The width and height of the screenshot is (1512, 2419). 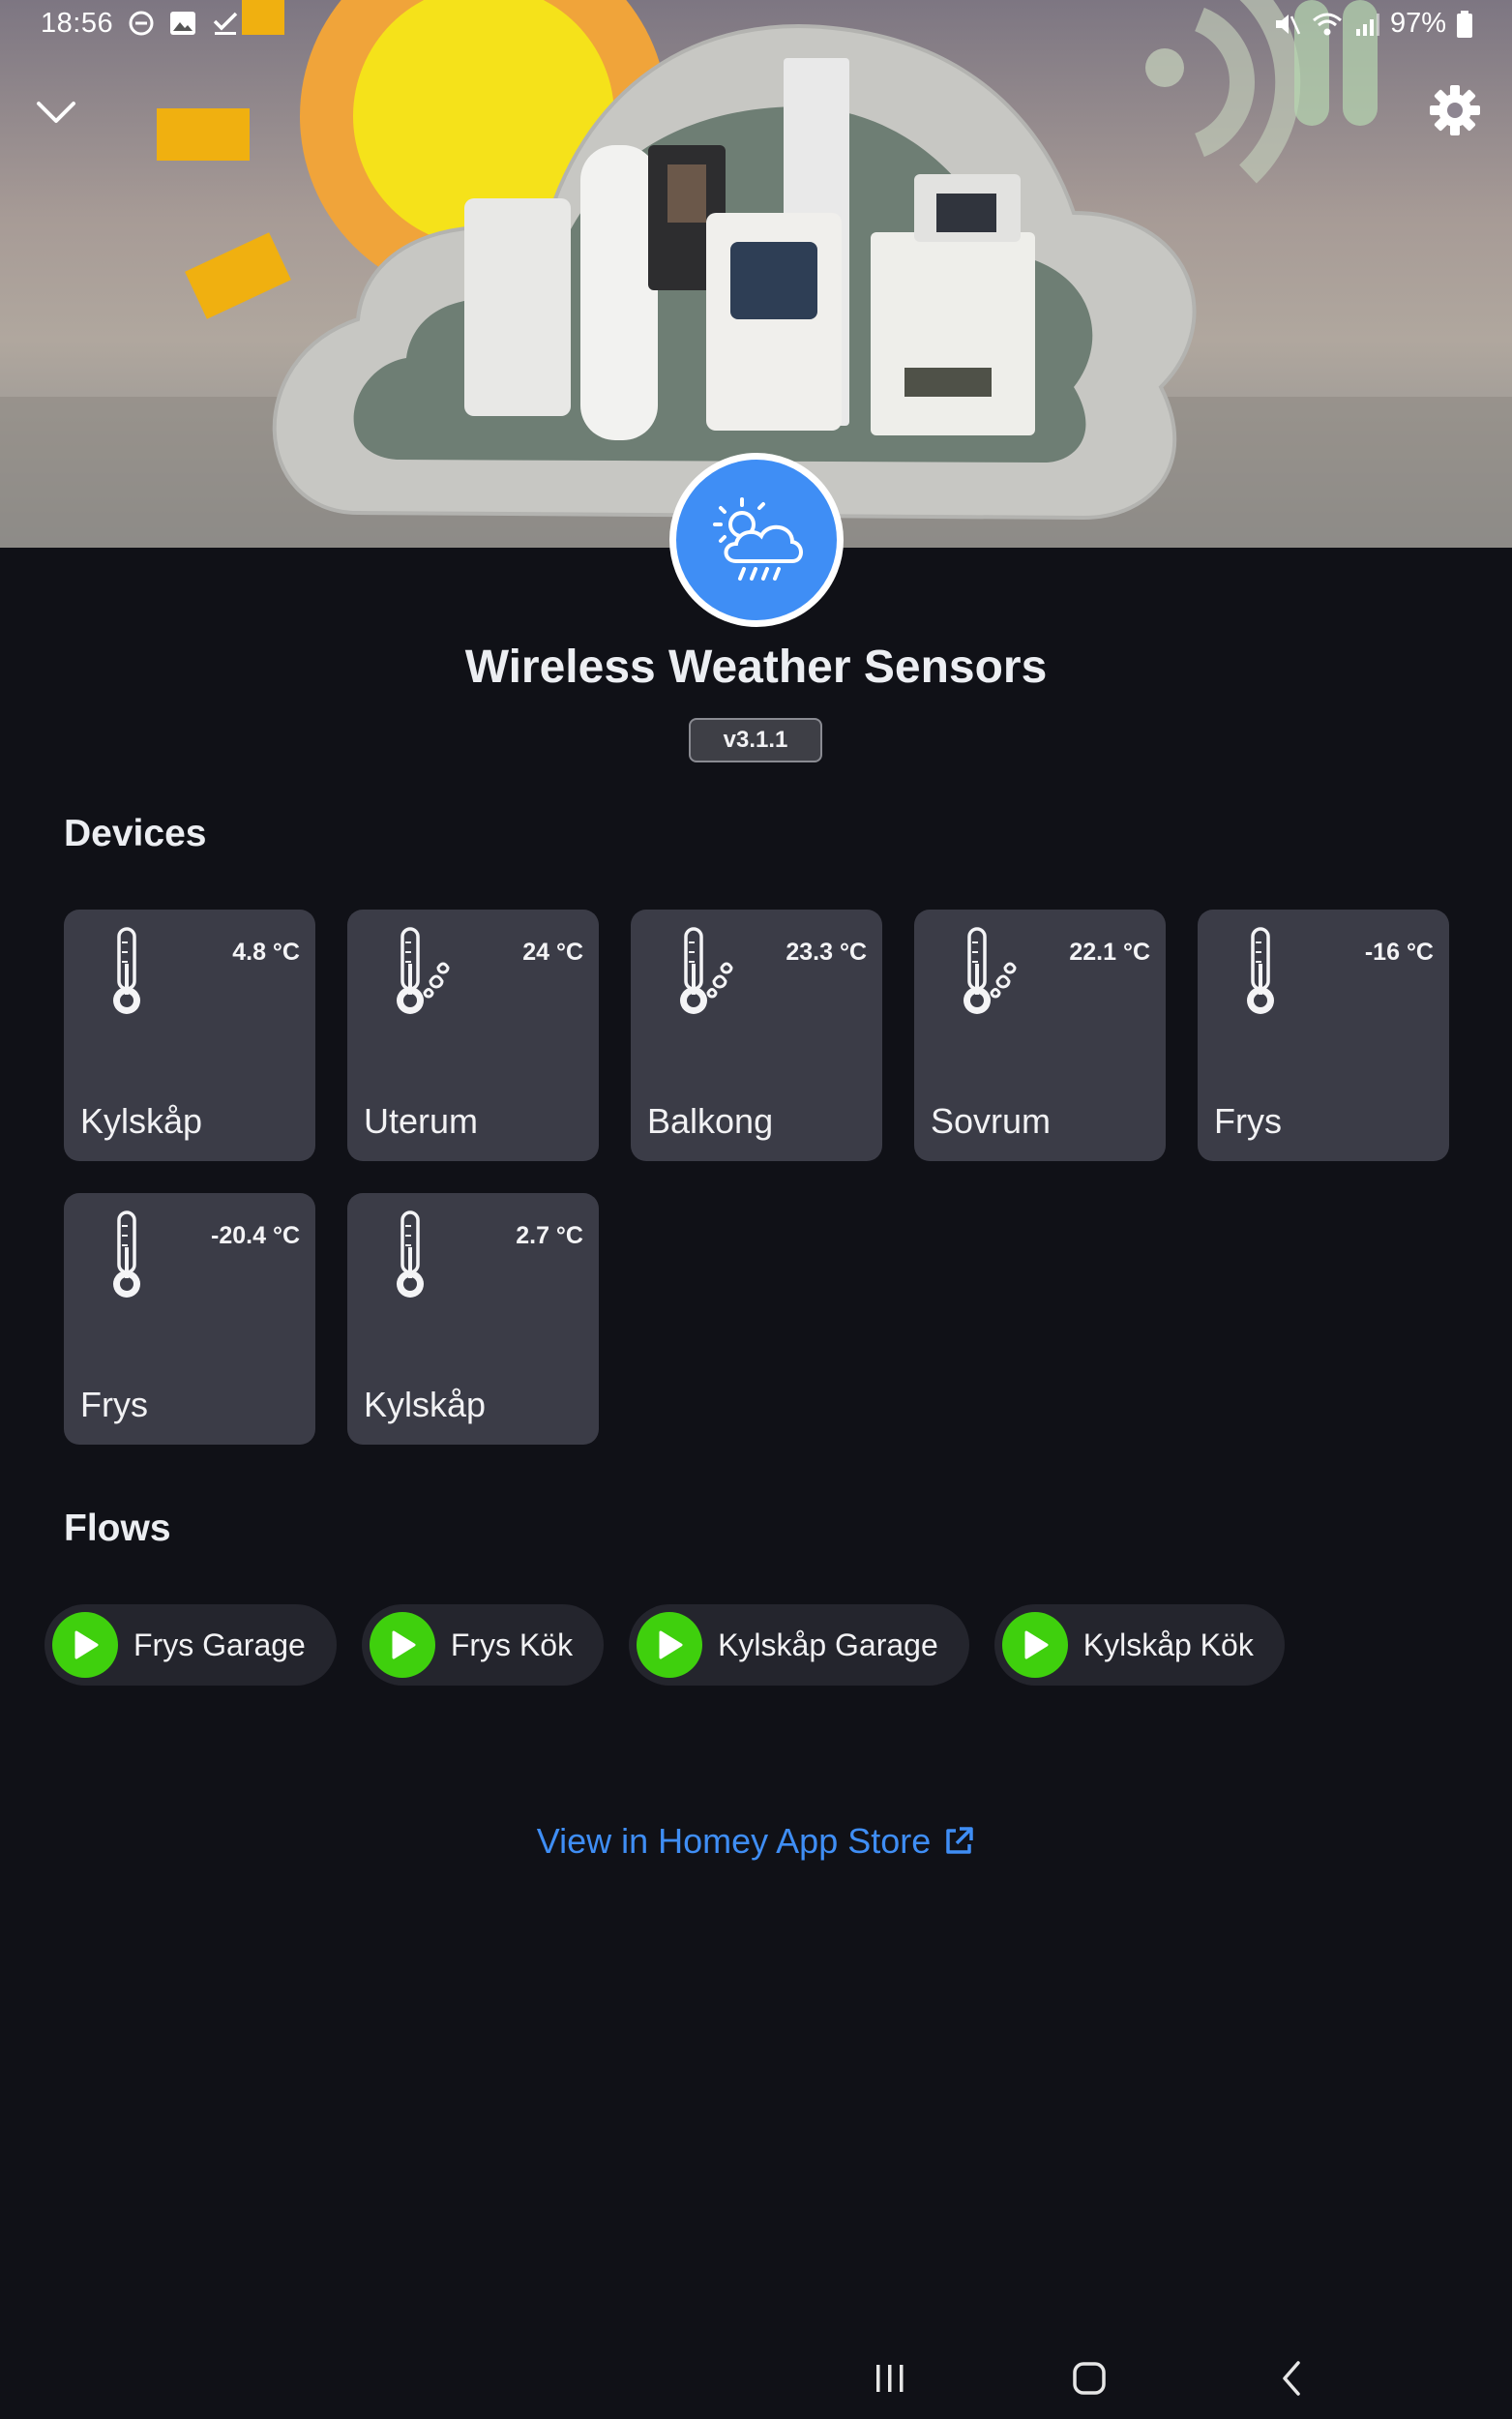 What do you see at coordinates (552, 953) in the screenshot?
I see `device-temperature: 24 °C` at bounding box center [552, 953].